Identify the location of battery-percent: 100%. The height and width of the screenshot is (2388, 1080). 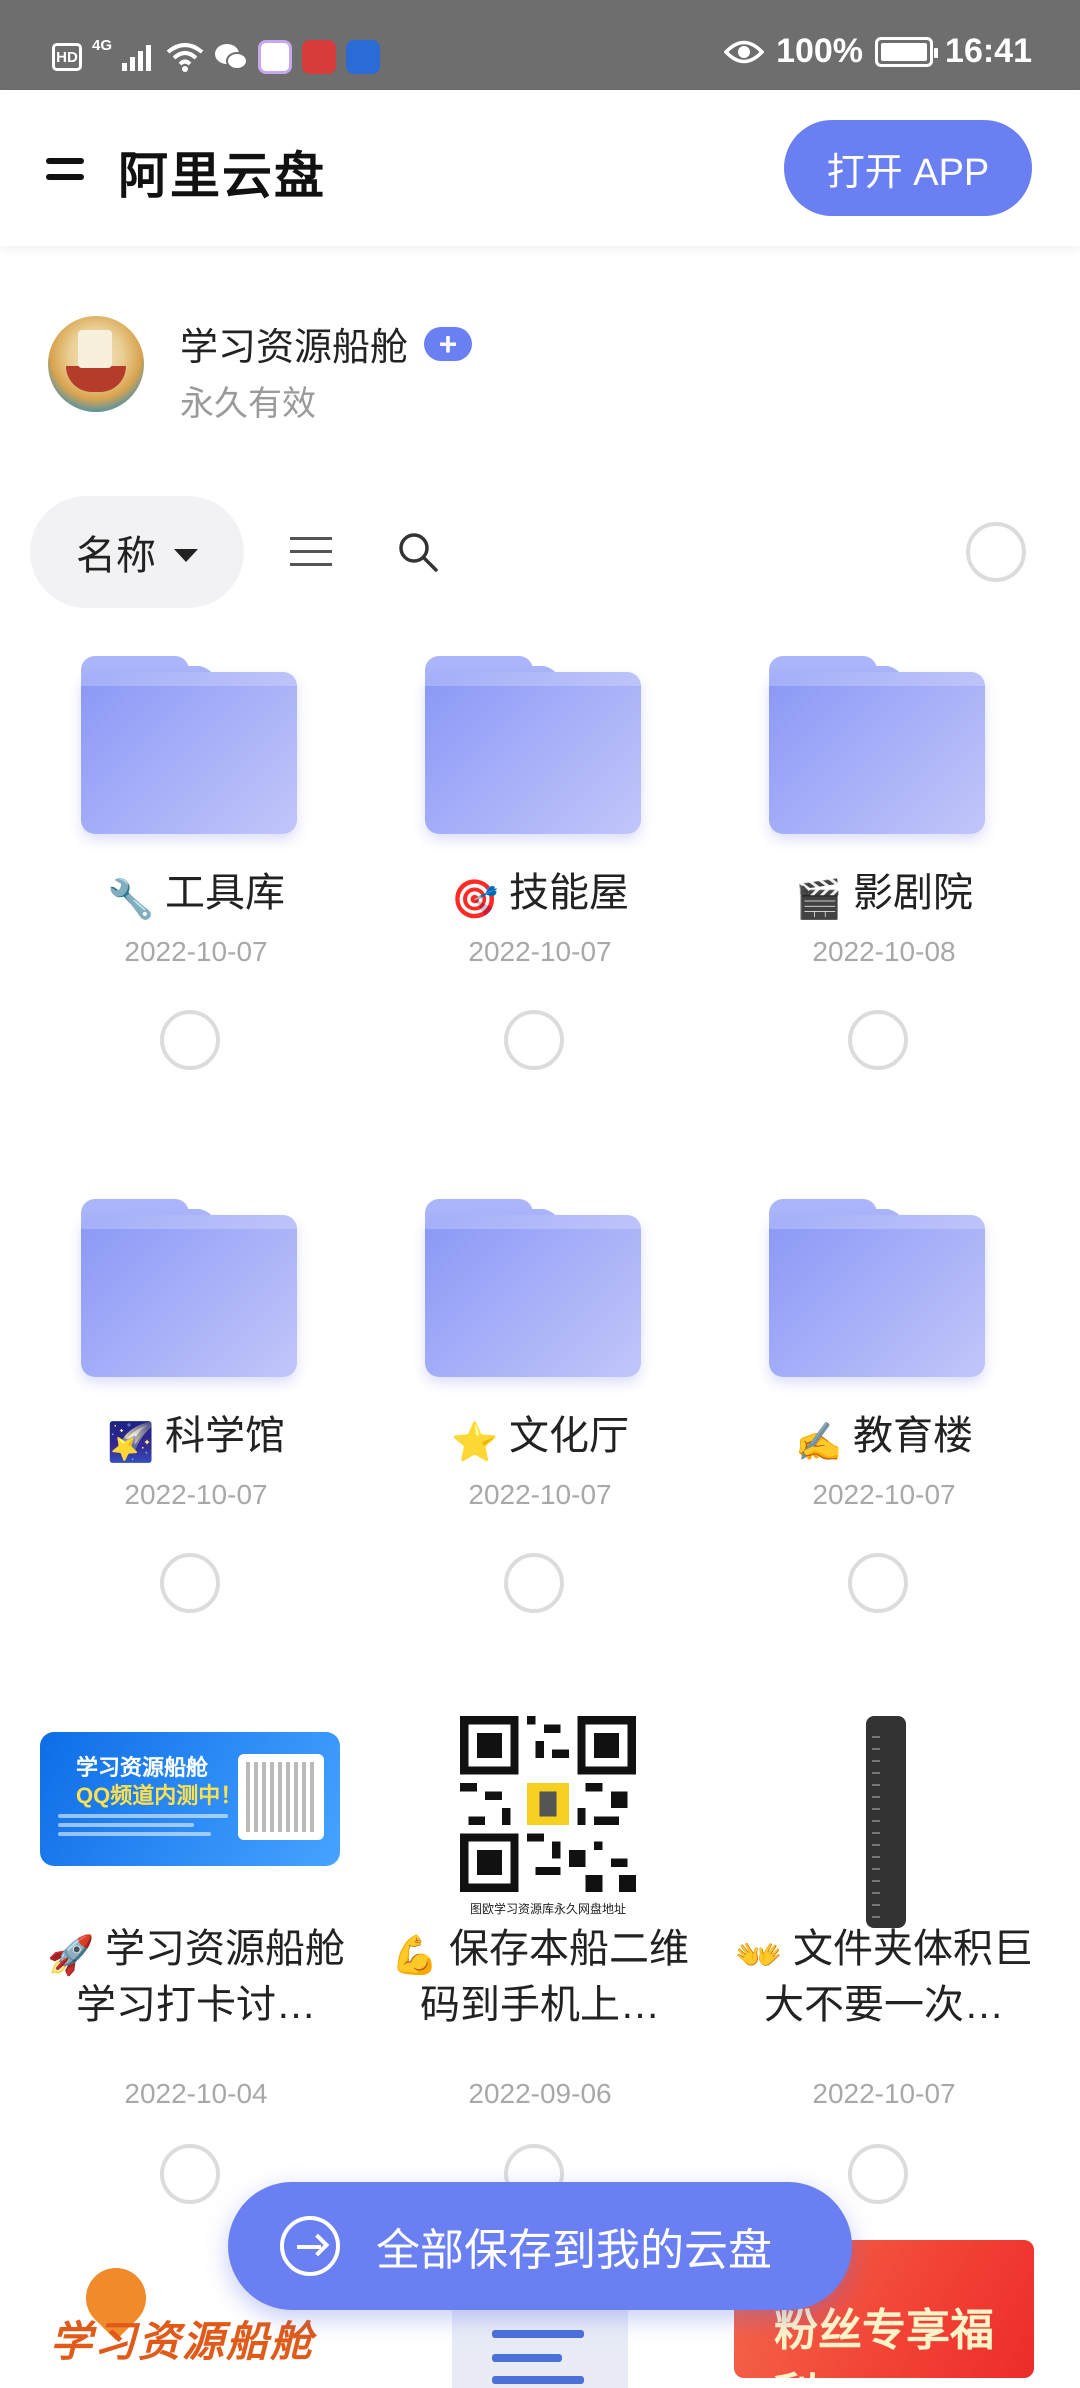
(820, 51).